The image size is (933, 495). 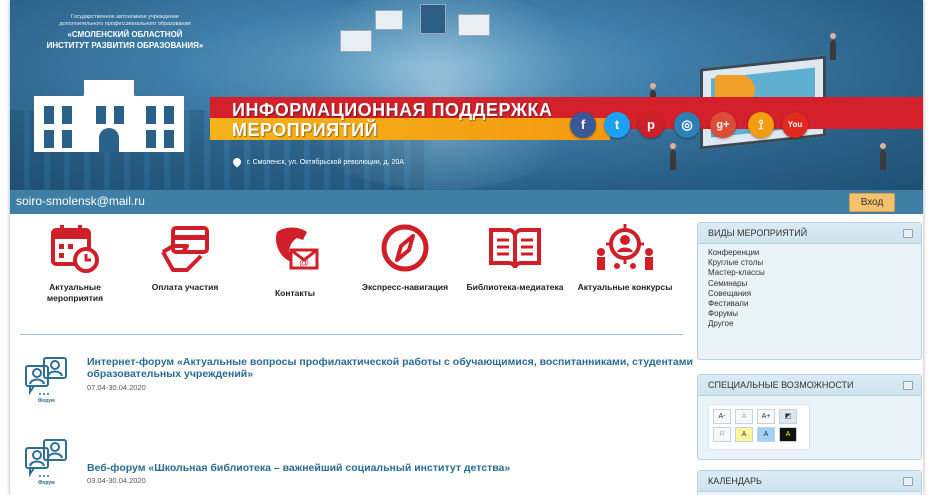 I want to click on font-normal-button: A, so click(x=744, y=416).